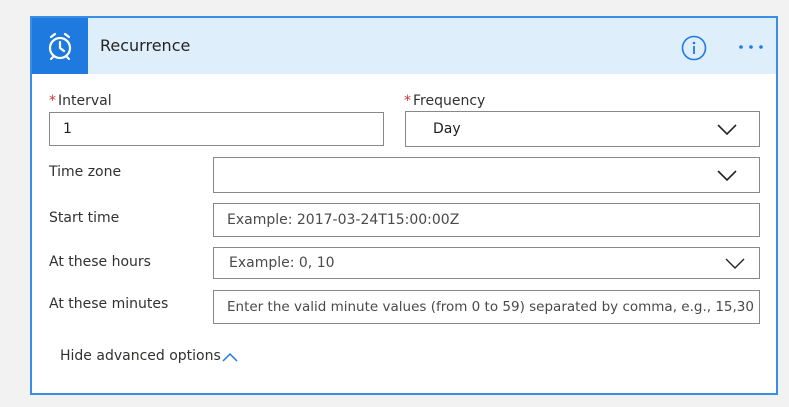 The image size is (789, 407). What do you see at coordinates (60, 46) in the screenshot?
I see `alarm-clock-icon` at bounding box center [60, 46].